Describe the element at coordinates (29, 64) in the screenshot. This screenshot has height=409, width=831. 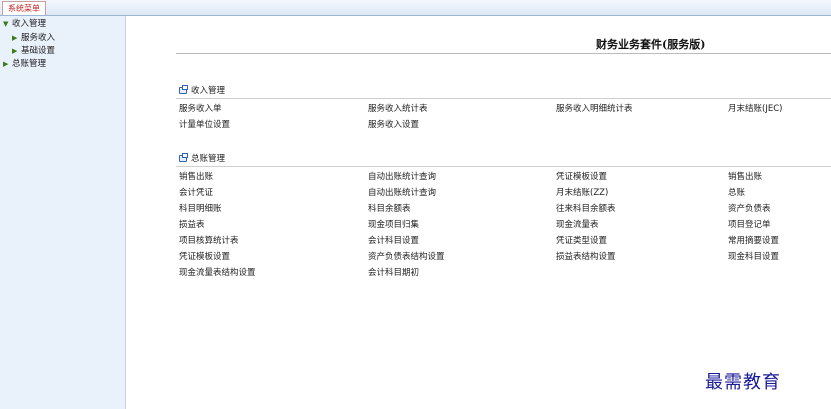
I see `sidebar-item-label: 总账管理` at that location.